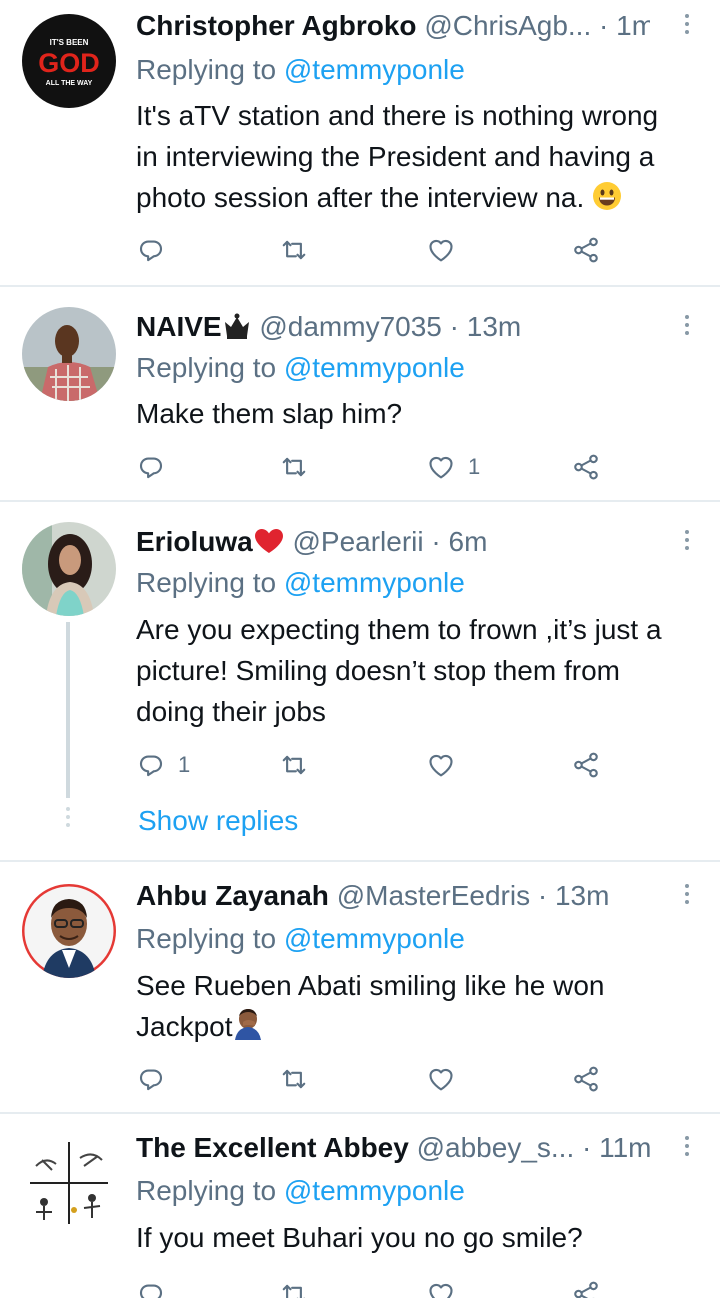 This screenshot has width=720, height=1298. I want to click on timestamp: · 1m, so click(624, 25).